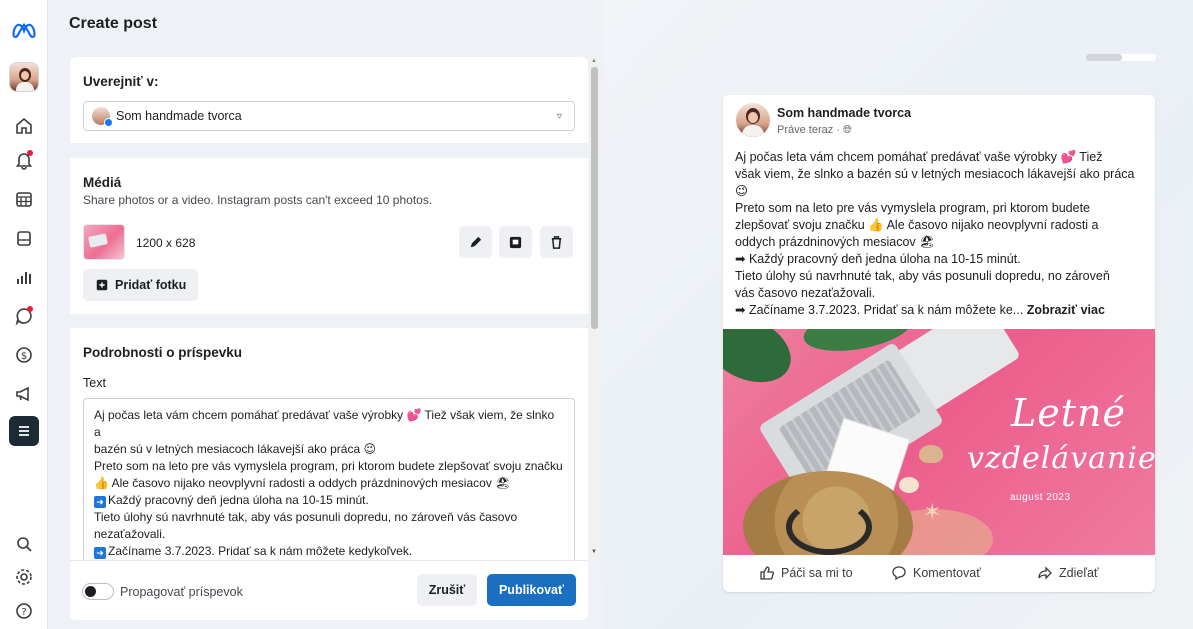 The height and width of the screenshot is (629, 1193). Describe the element at coordinates (329, 590) in the screenshot. I see `form-footer: Propagovať príspevok Zrušiť Publikovať` at that location.